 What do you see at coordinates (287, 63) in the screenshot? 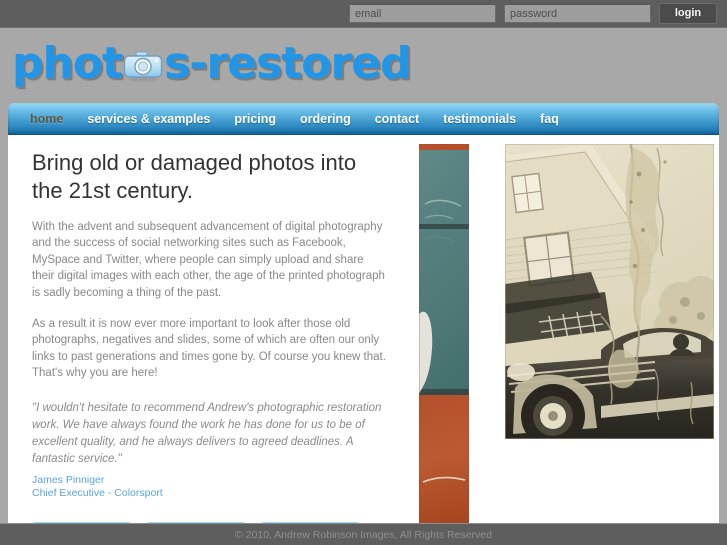
I see `logo-text-after: s-restored` at bounding box center [287, 63].